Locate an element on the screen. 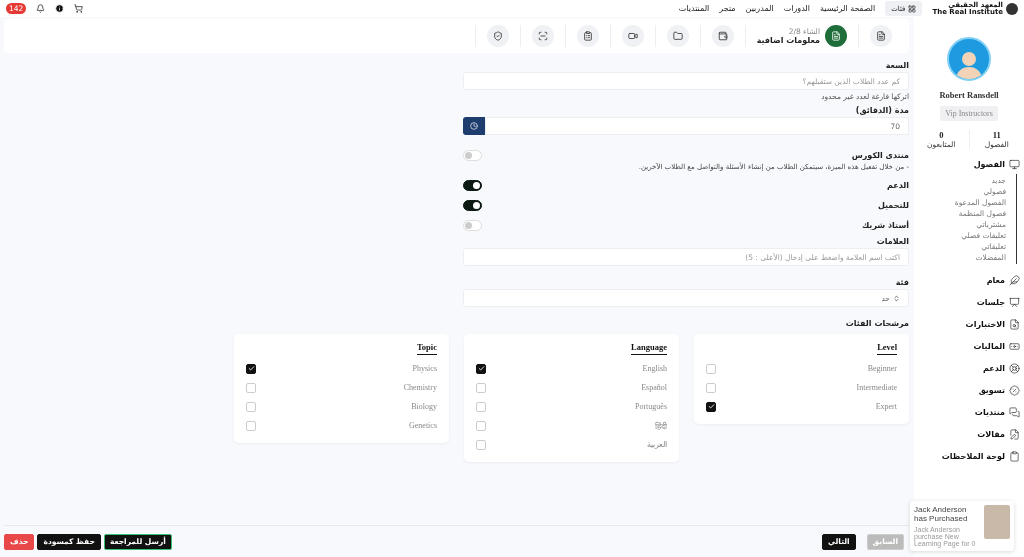 The width and height of the screenshot is (1024, 557). file-edit-icon is located at coordinates (1014, 434).